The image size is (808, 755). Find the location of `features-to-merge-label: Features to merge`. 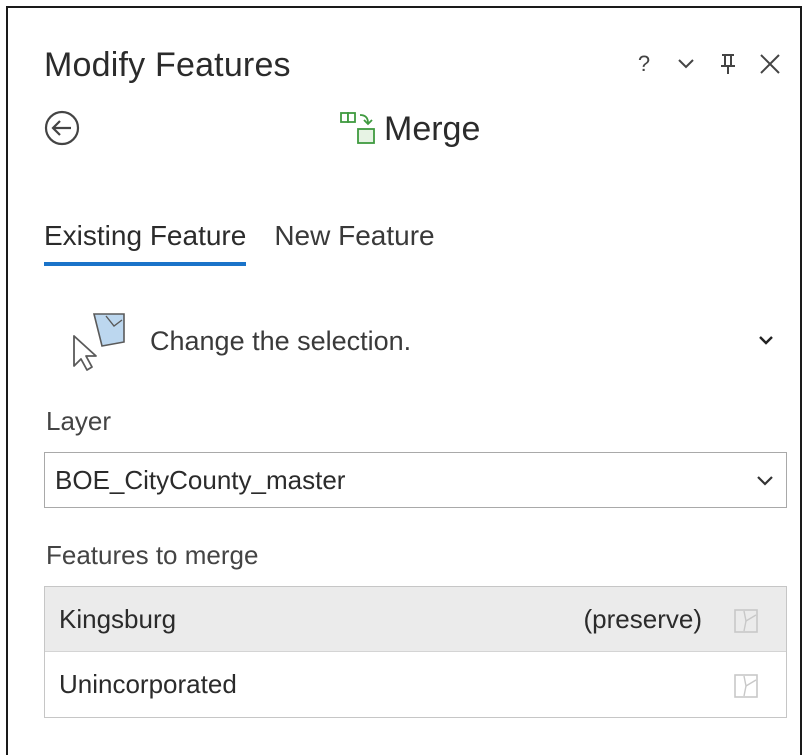

features-to-merge-label: Features to merge is located at coordinates (152, 555).